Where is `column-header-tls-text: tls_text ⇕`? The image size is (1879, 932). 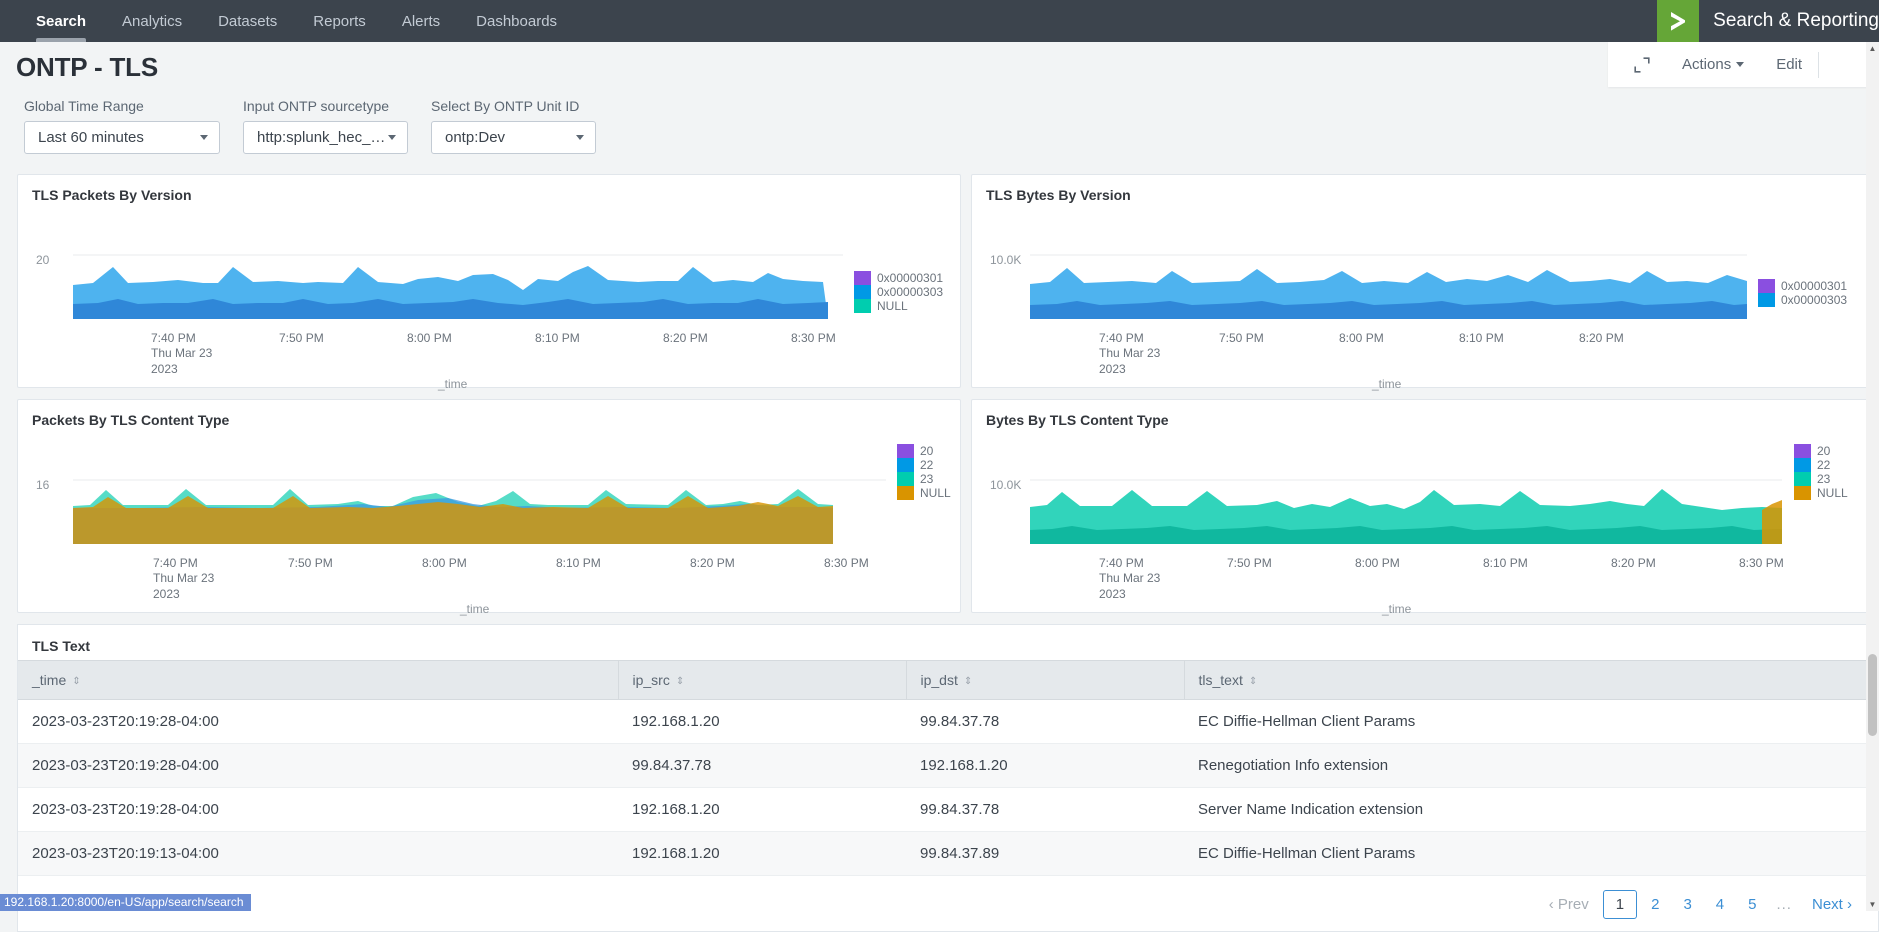
column-header-tls-text: tls_text ⇕ is located at coordinates (1531, 680).